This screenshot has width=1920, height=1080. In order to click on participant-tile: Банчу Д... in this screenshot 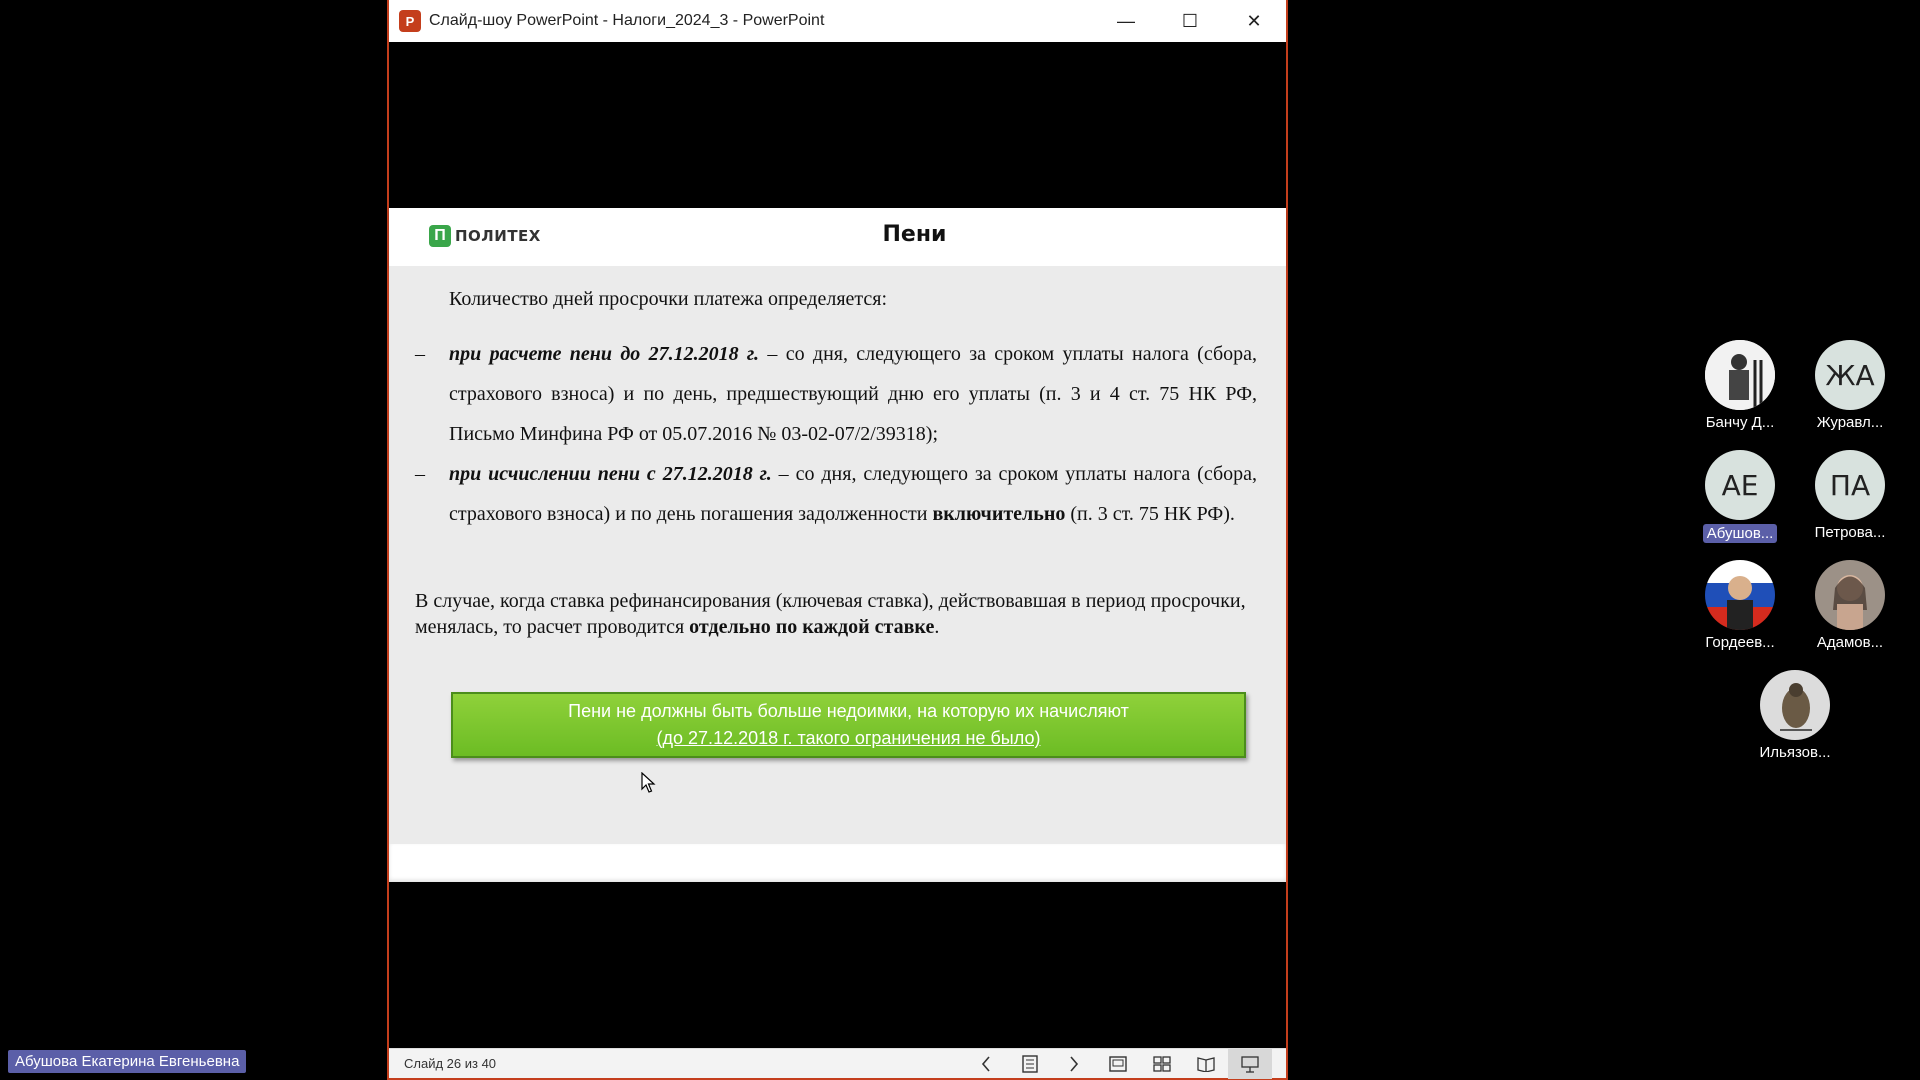, I will do `click(1740, 385)`.